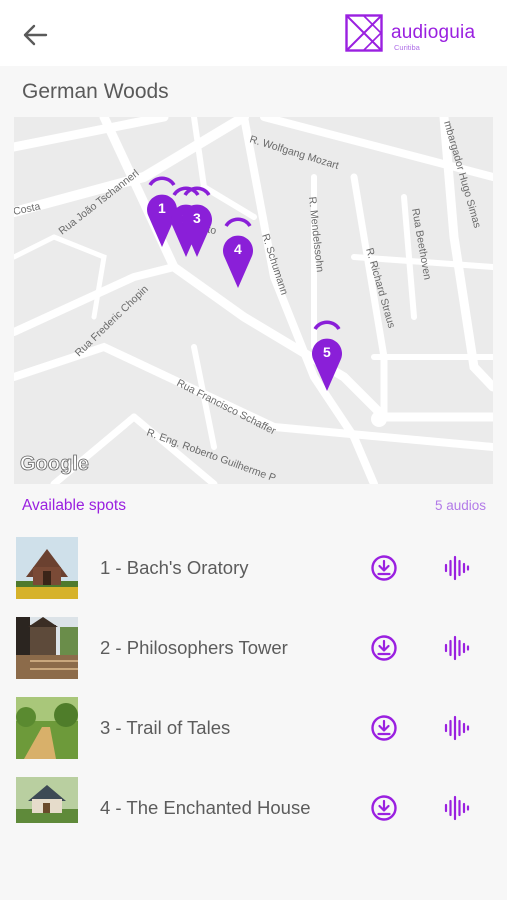 Image resolution: width=507 pixels, height=900 pixels. What do you see at coordinates (162, 208) in the screenshot?
I see `svg-text: 1` at bounding box center [162, 208].